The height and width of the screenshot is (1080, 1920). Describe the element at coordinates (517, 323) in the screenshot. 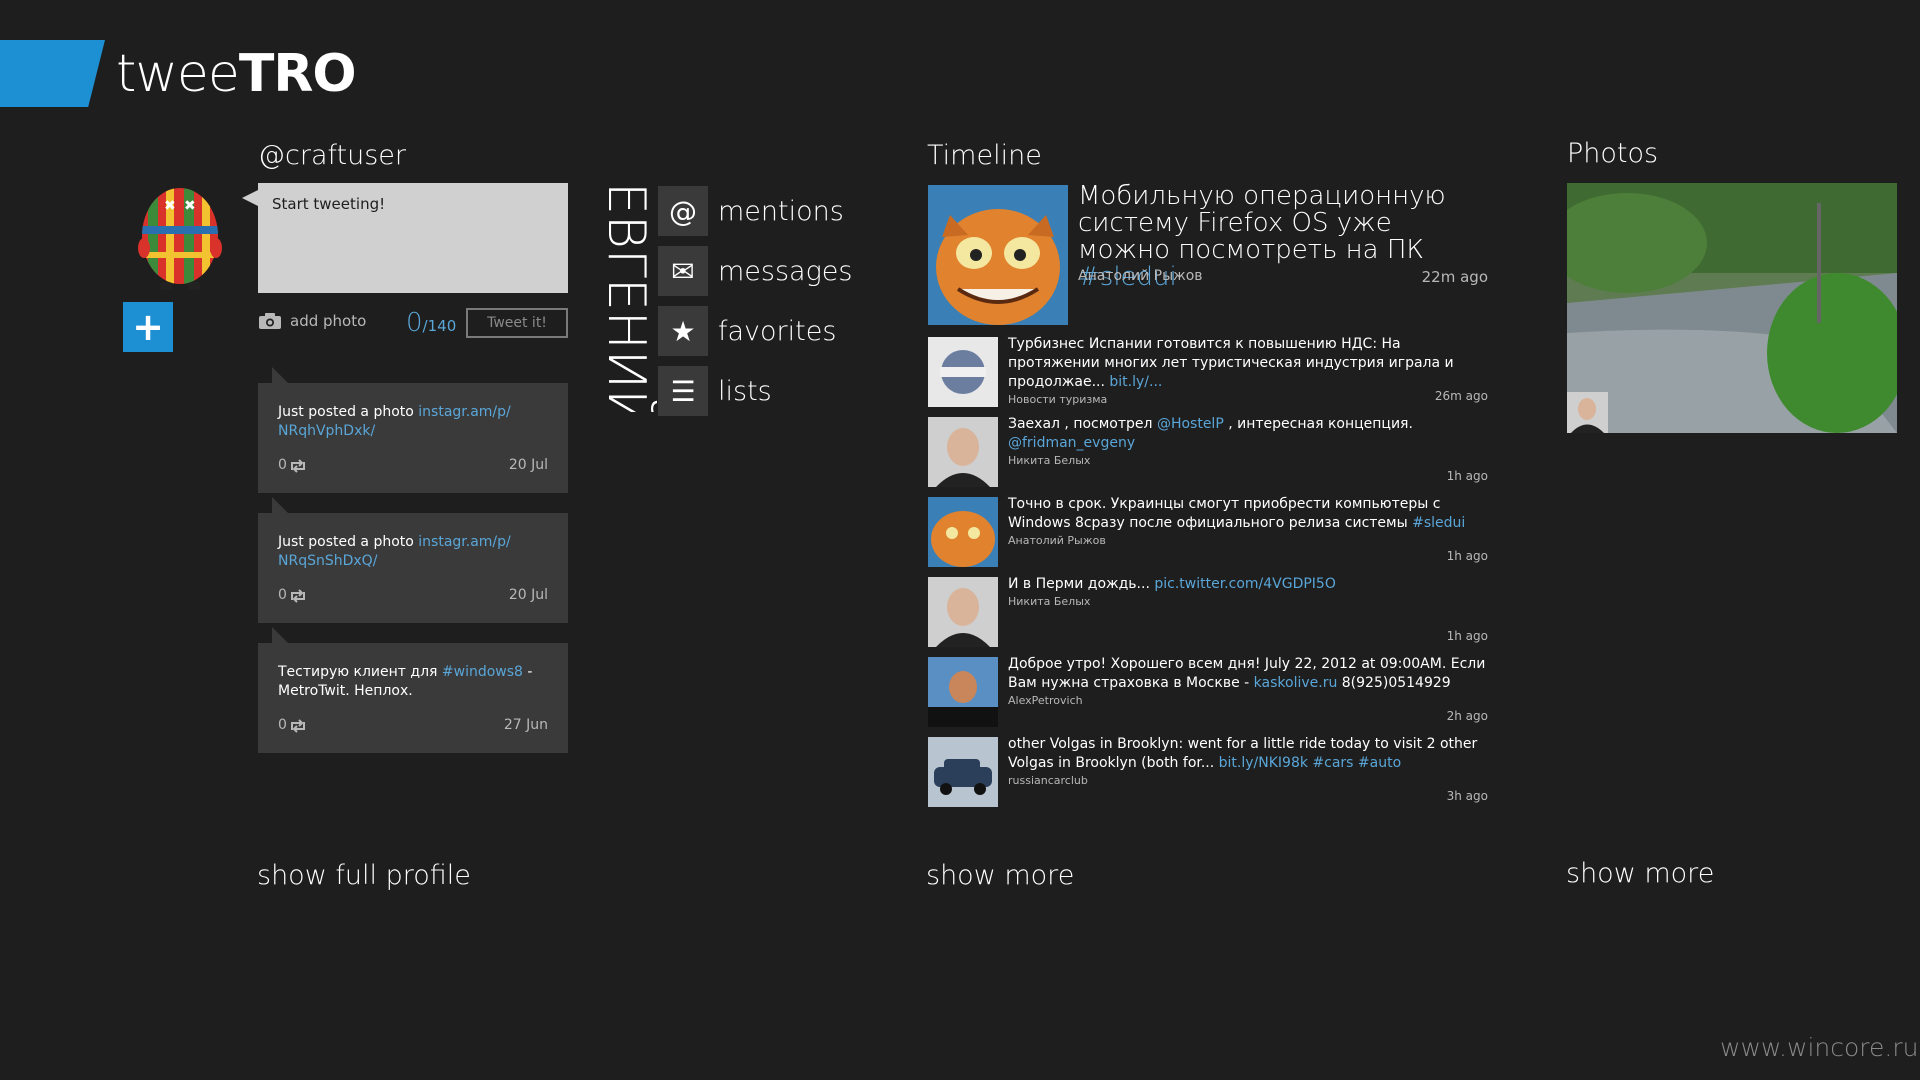

I see `tweet-button: Tweet it!` at that location.